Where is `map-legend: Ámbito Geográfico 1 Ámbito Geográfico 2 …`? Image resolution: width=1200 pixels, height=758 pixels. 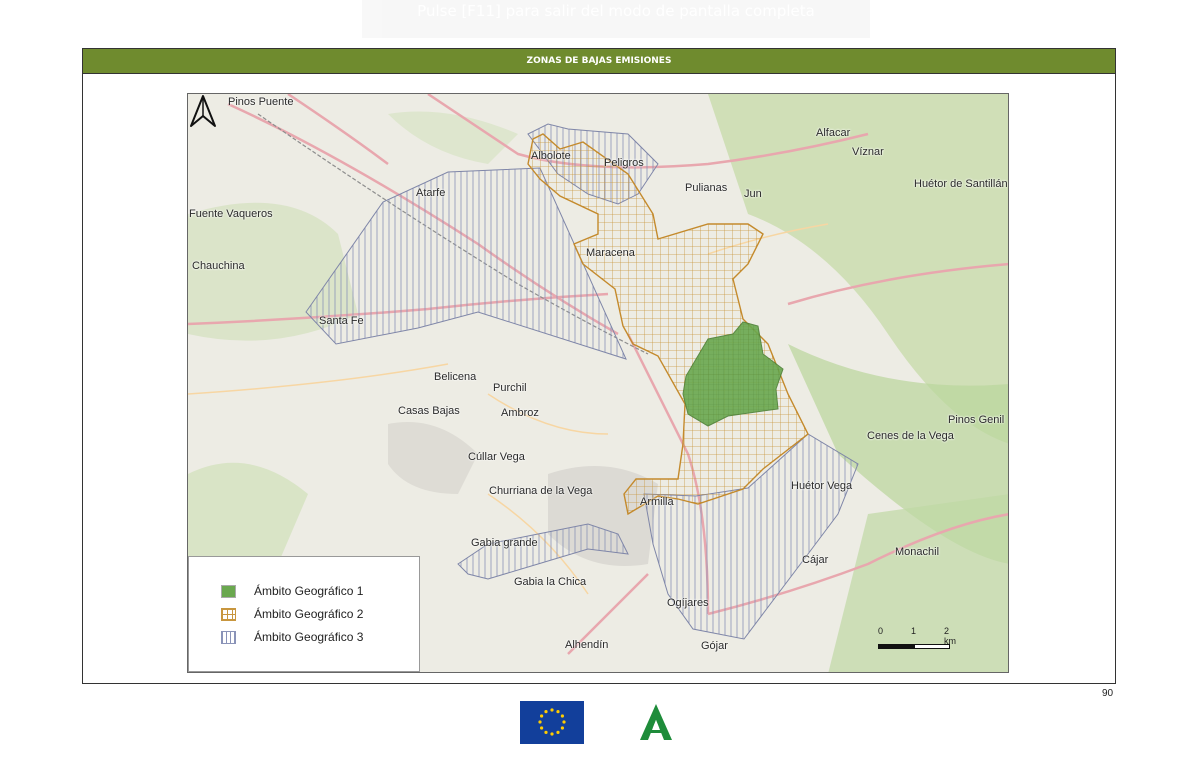 map-legend: Ámbito Geográfico 1 Ámbito Geográfico 2 … is located at coordinates (304, 614).